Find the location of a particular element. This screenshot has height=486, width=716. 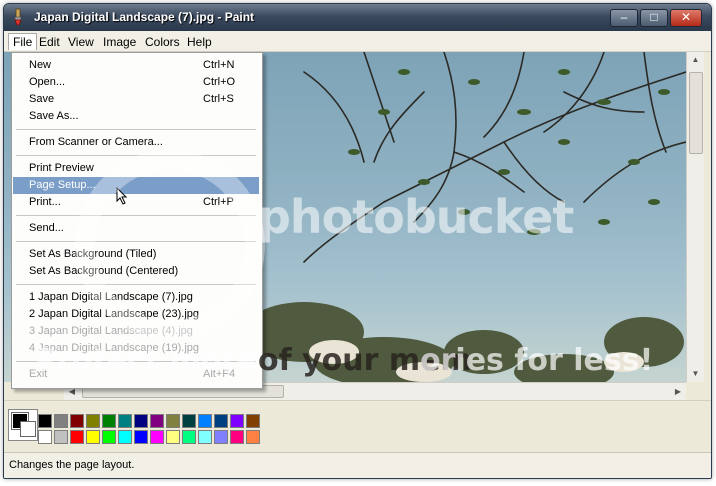

current-colors is located at coordinates (23, 425).